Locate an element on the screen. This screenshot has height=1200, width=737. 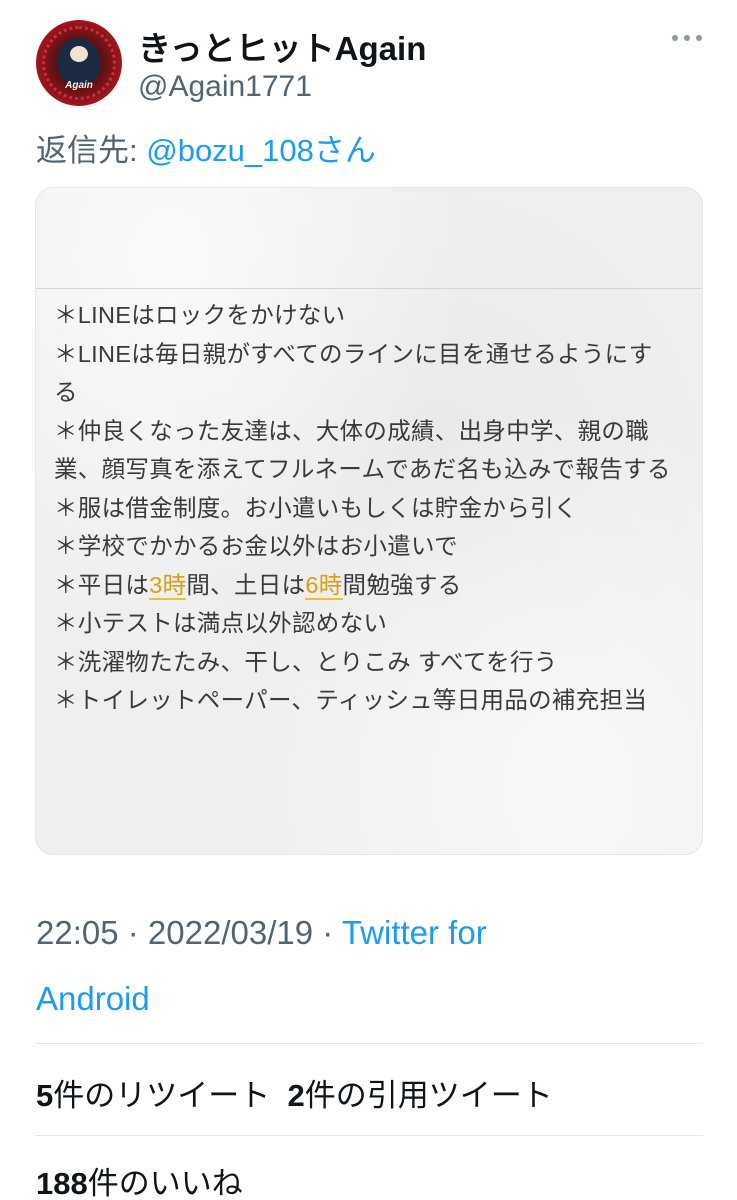
highlighted-hours-weekend: 6時 is located at coordinates (324, 585).